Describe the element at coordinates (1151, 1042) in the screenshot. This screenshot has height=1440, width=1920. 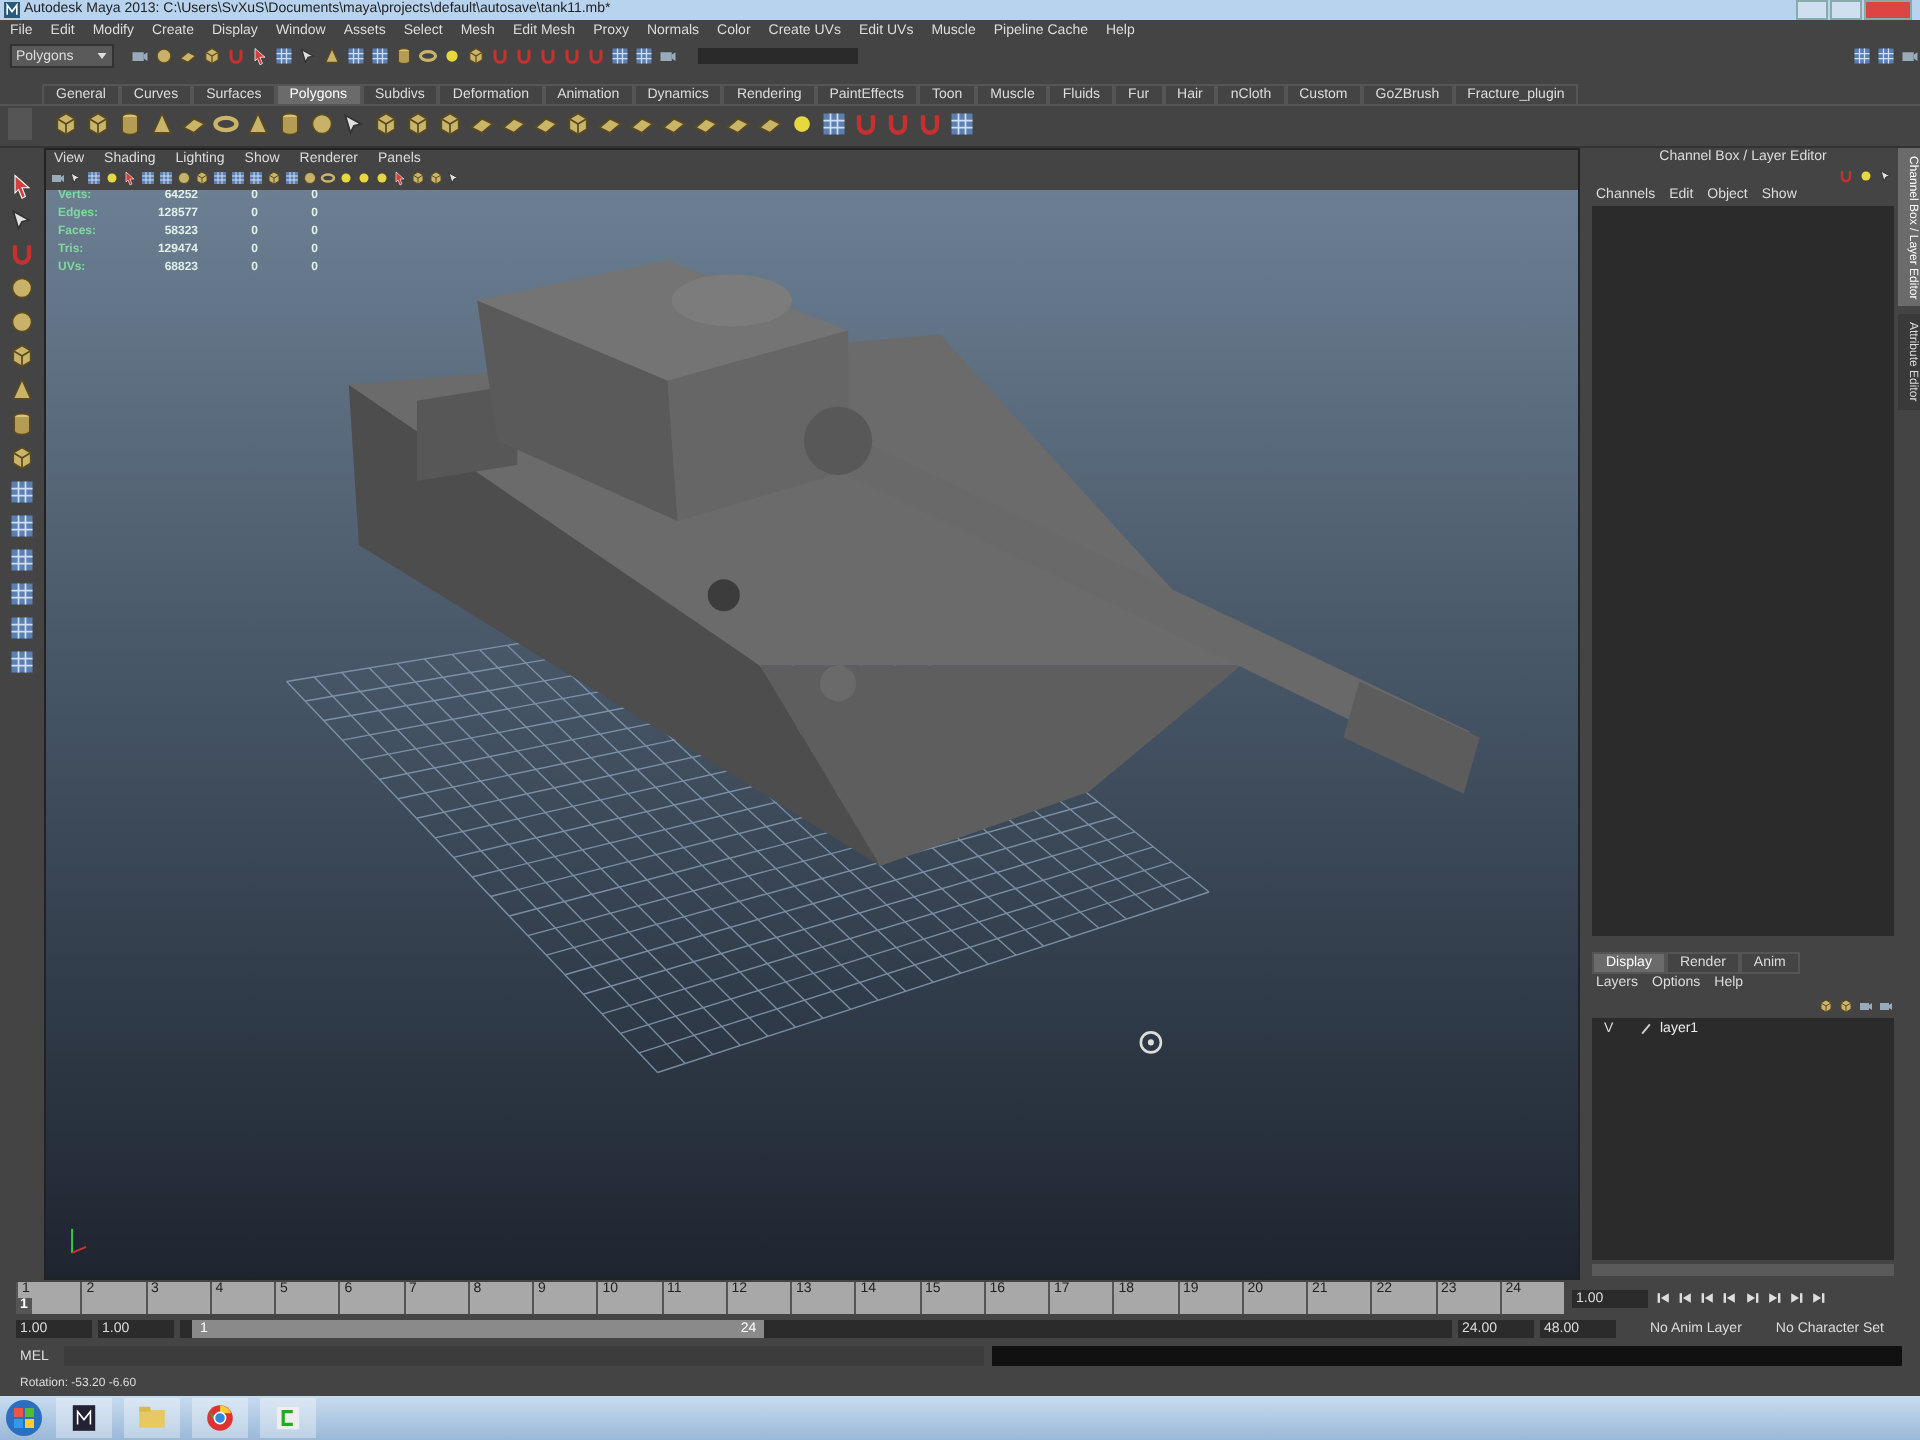
I see `rotate-cursor-icon` at that location.